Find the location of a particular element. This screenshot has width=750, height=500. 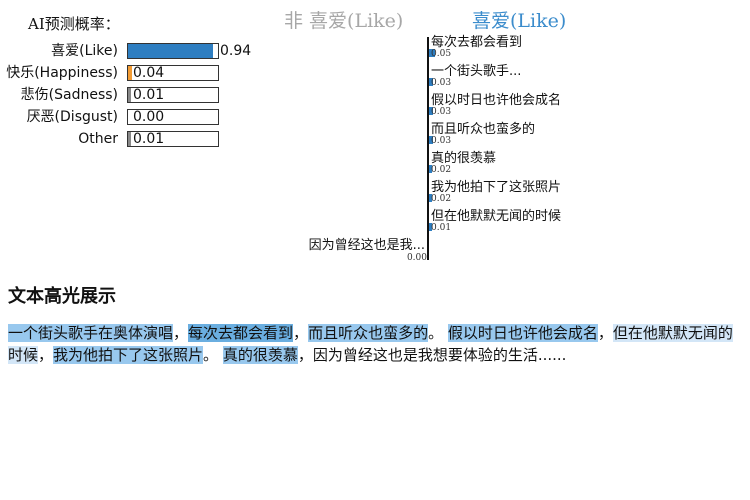

prediction-value: 0.94 is located at coordinates (236, 51).